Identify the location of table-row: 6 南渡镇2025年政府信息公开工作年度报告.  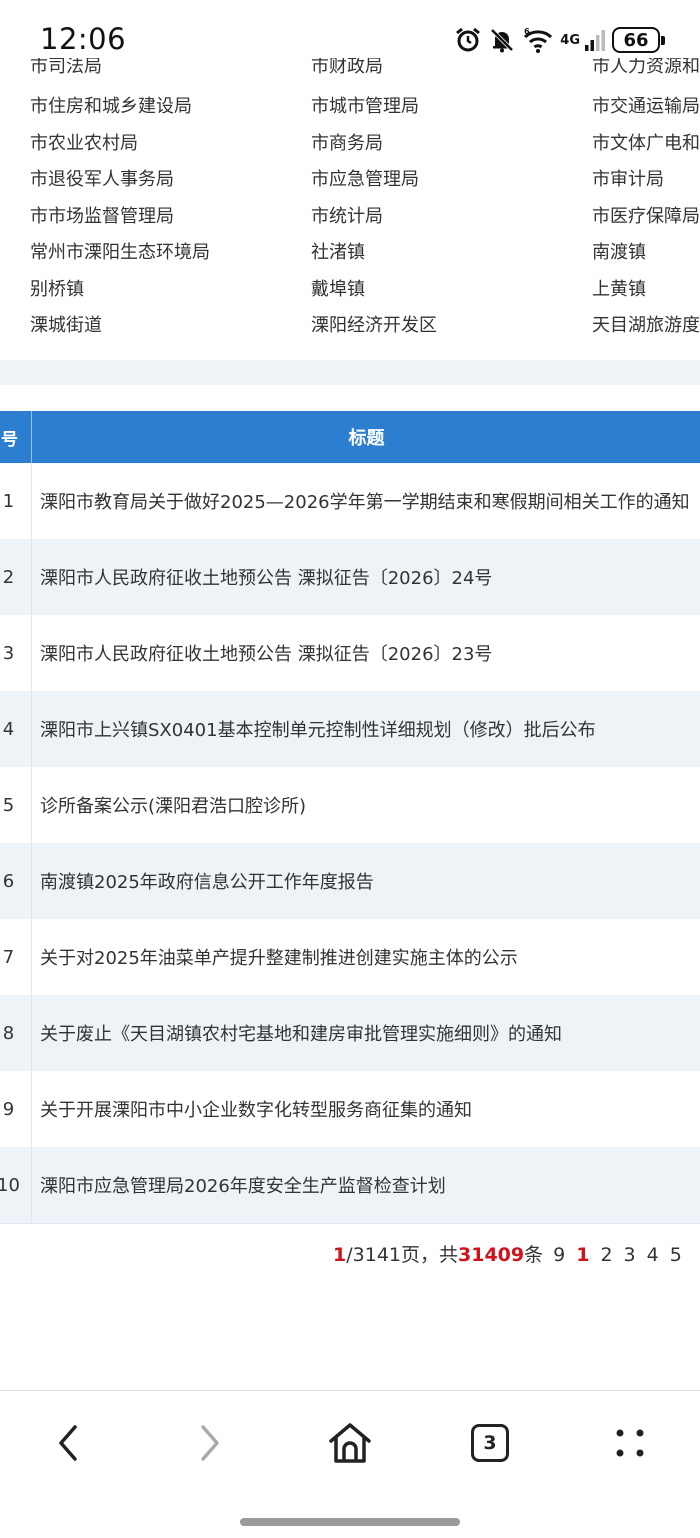
(350, 881).